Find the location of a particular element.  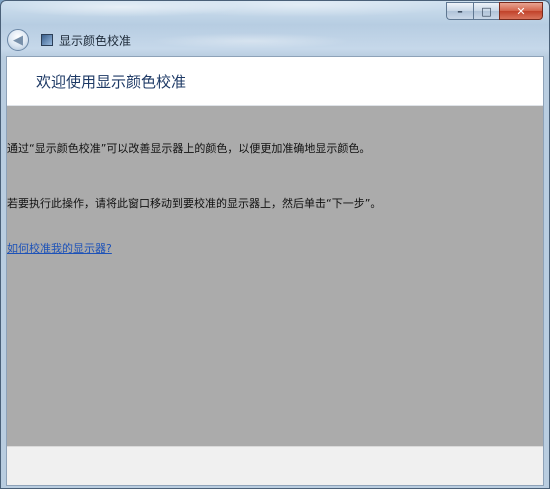

wizard-footer is located at coordinates (275, 465).